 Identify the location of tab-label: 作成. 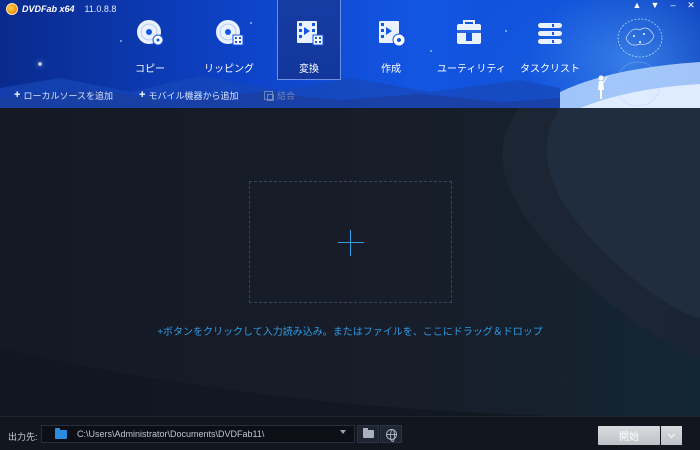
(391, 69).